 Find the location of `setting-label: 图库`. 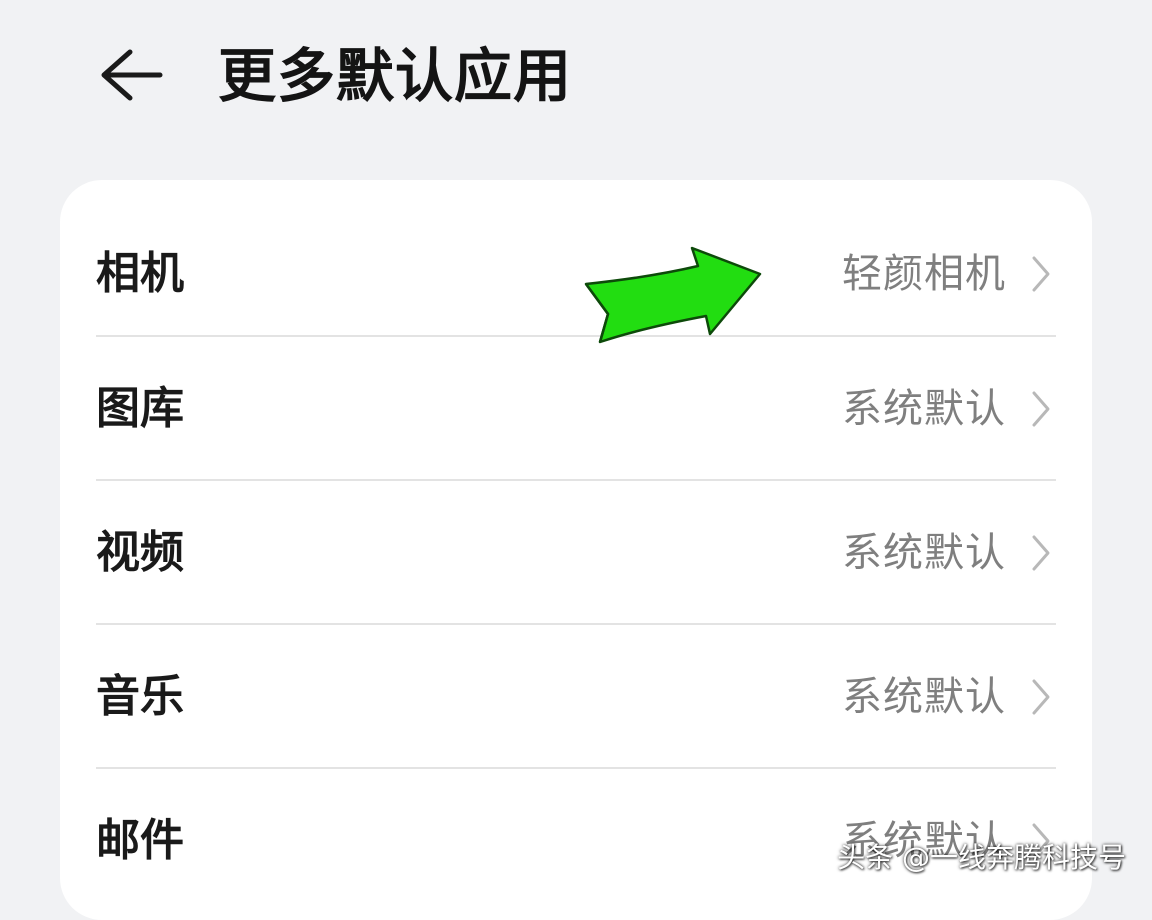

setting-label: 图库 is located at coordinates (140, 408).